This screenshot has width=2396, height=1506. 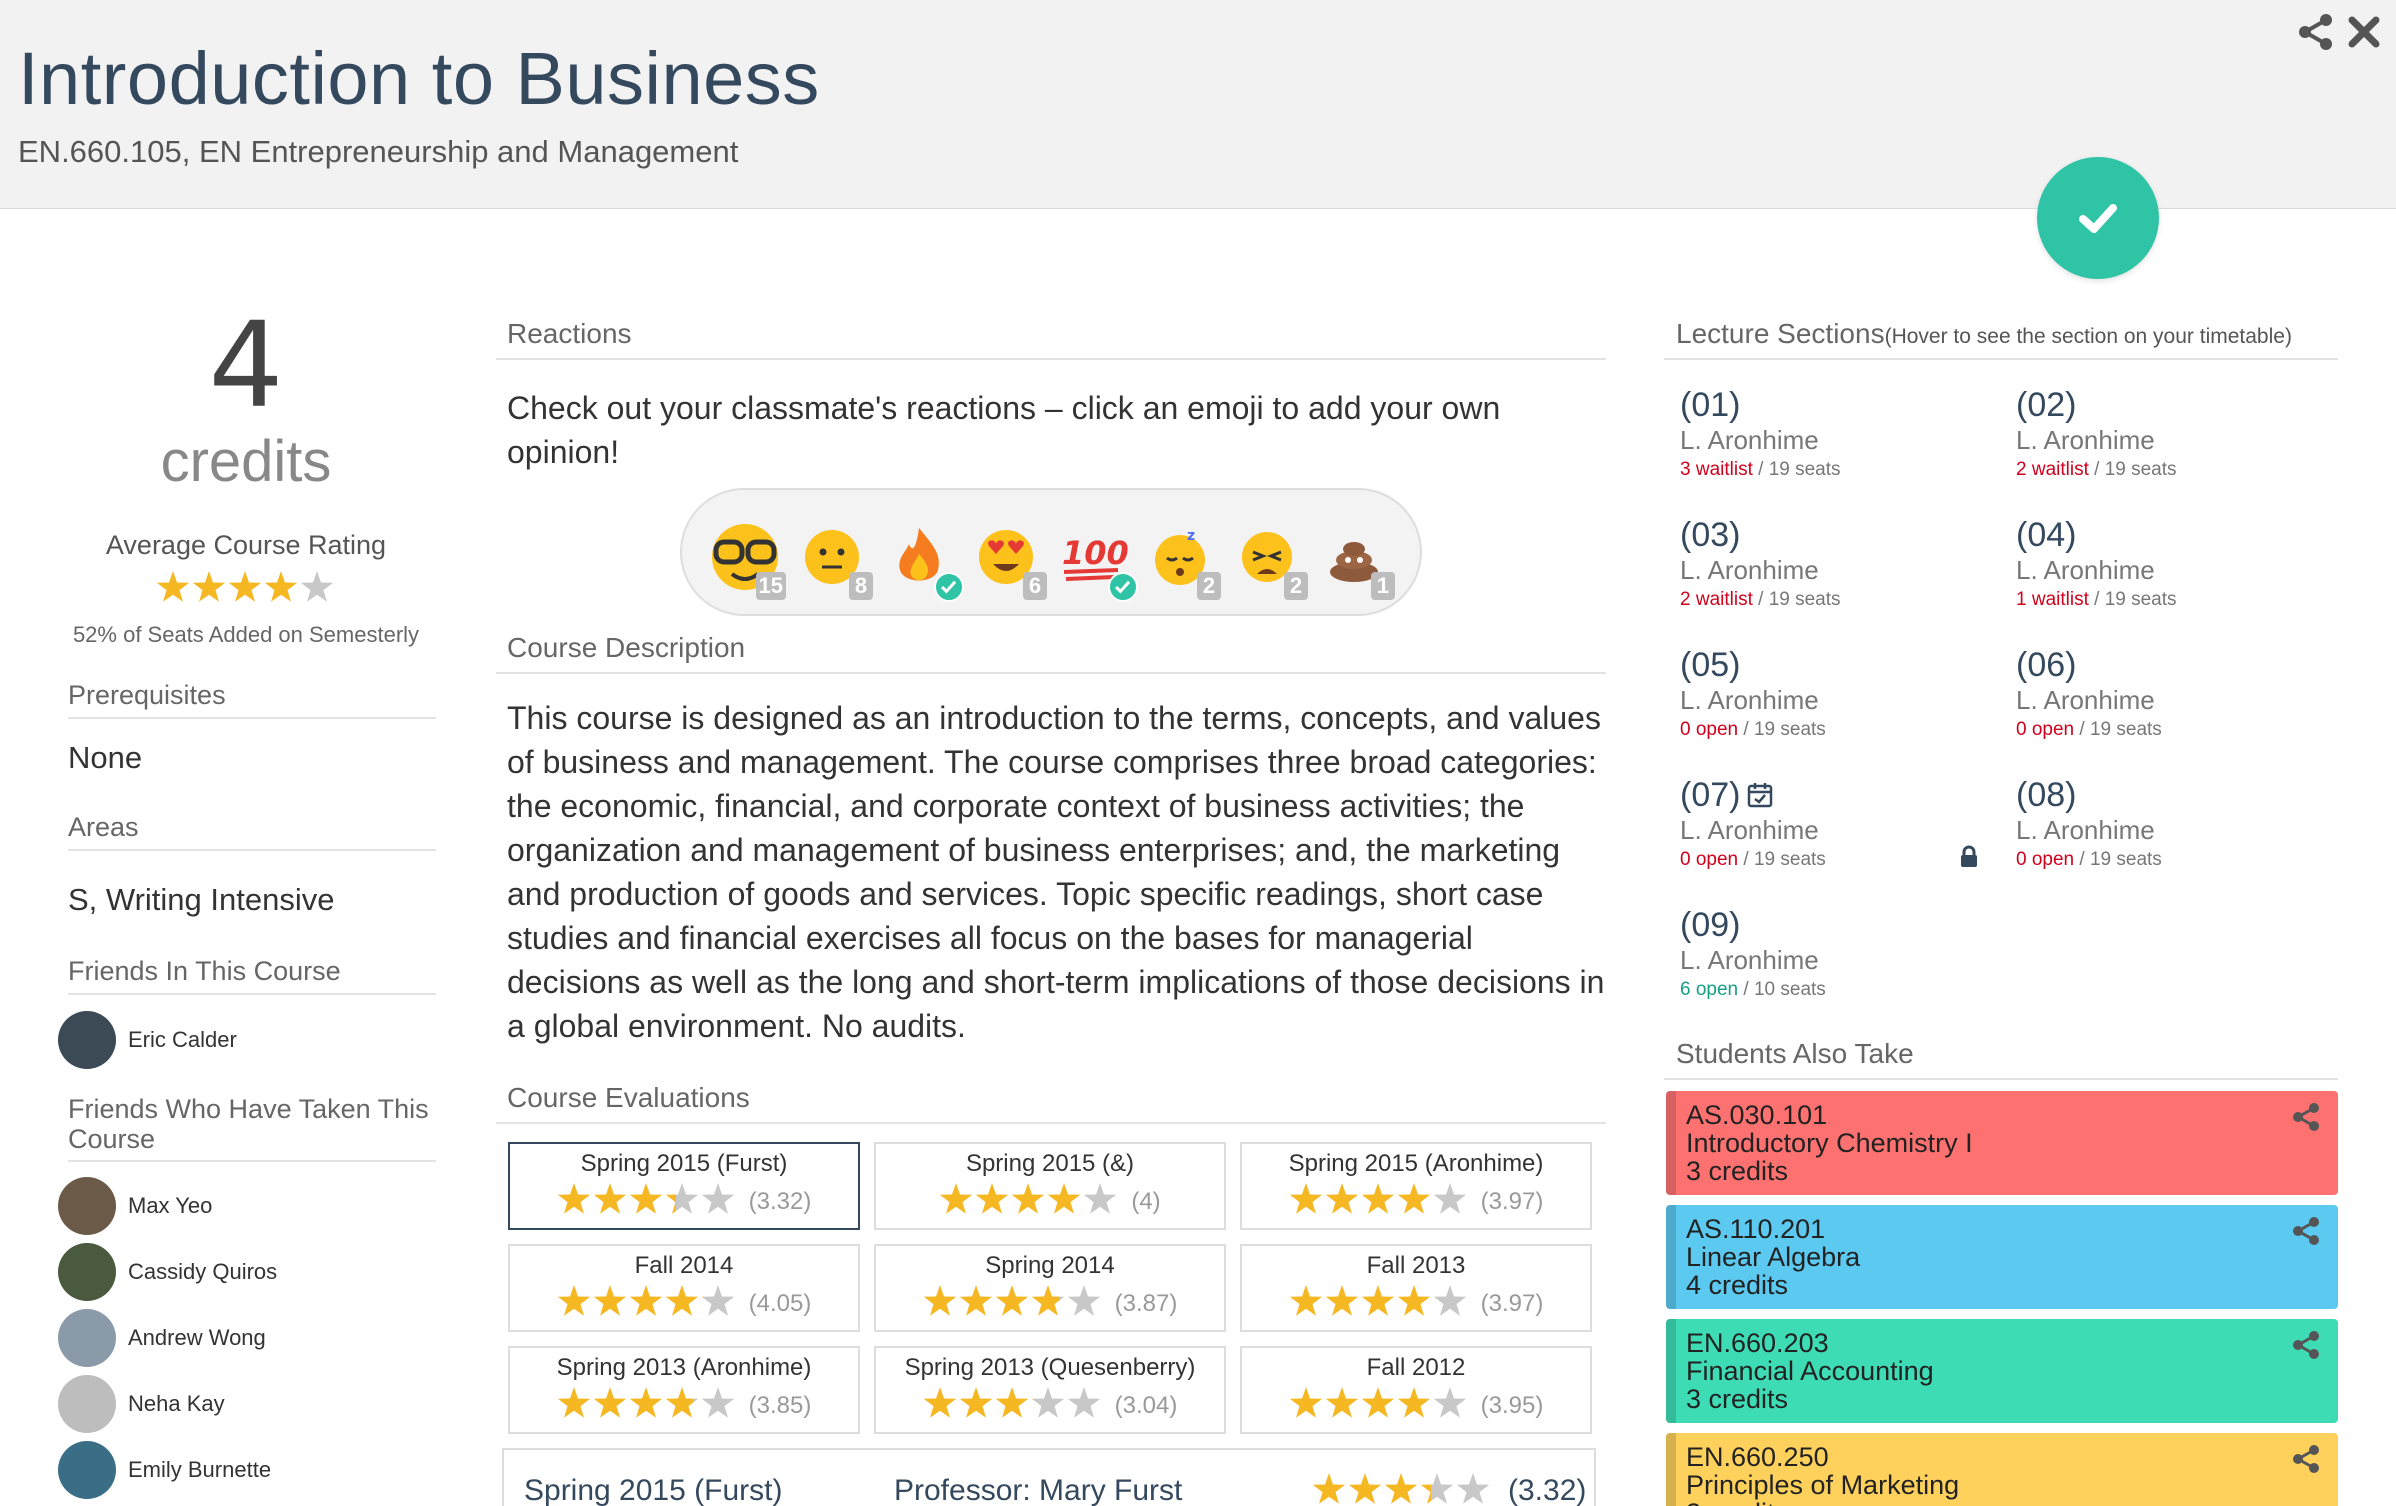 What do you see at coordinates (1782, 989) in the screenshot?
I see `section-capacity: / 10 seats` at bounding box center [1782, 989].